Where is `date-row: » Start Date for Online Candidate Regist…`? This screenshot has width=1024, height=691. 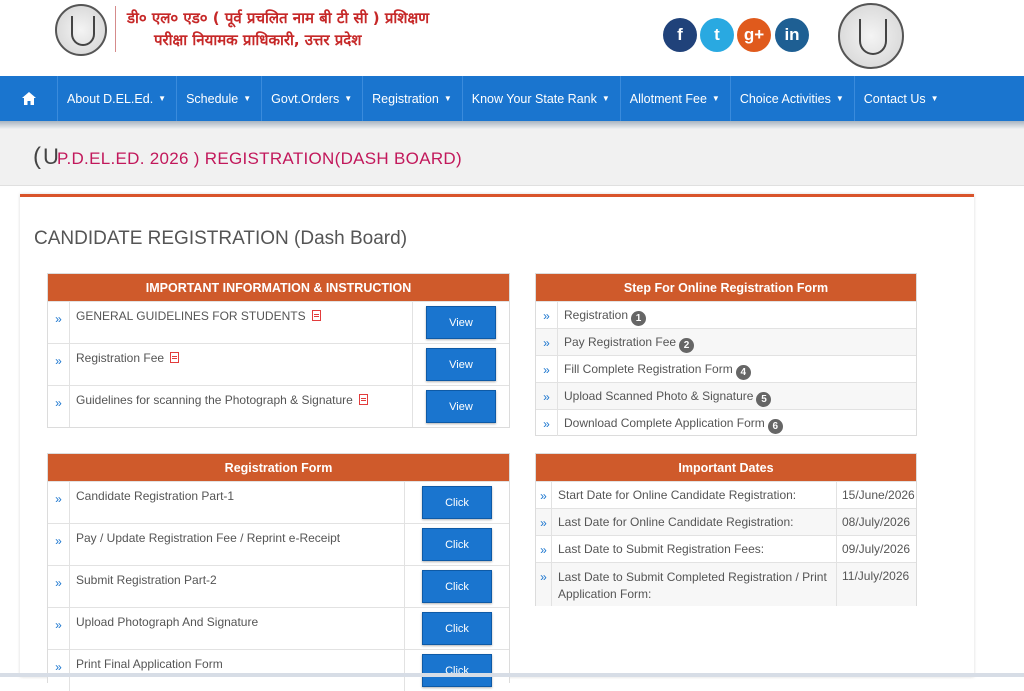
date-row: » Start Date for Online Candidate Regist… is located at coordinates (726, 494).